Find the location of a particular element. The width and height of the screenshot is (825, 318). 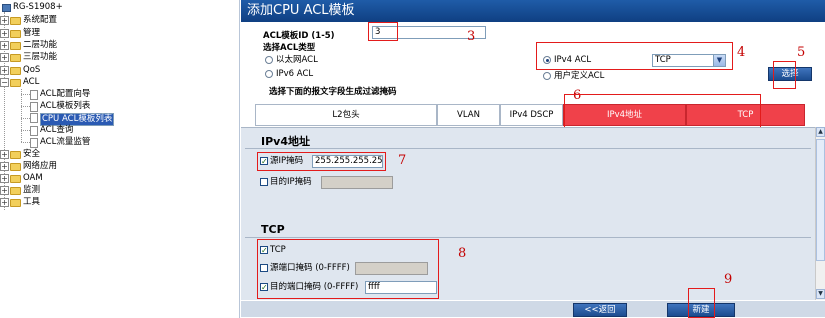

src-port-mask-input is located at coordinates (391, 268).